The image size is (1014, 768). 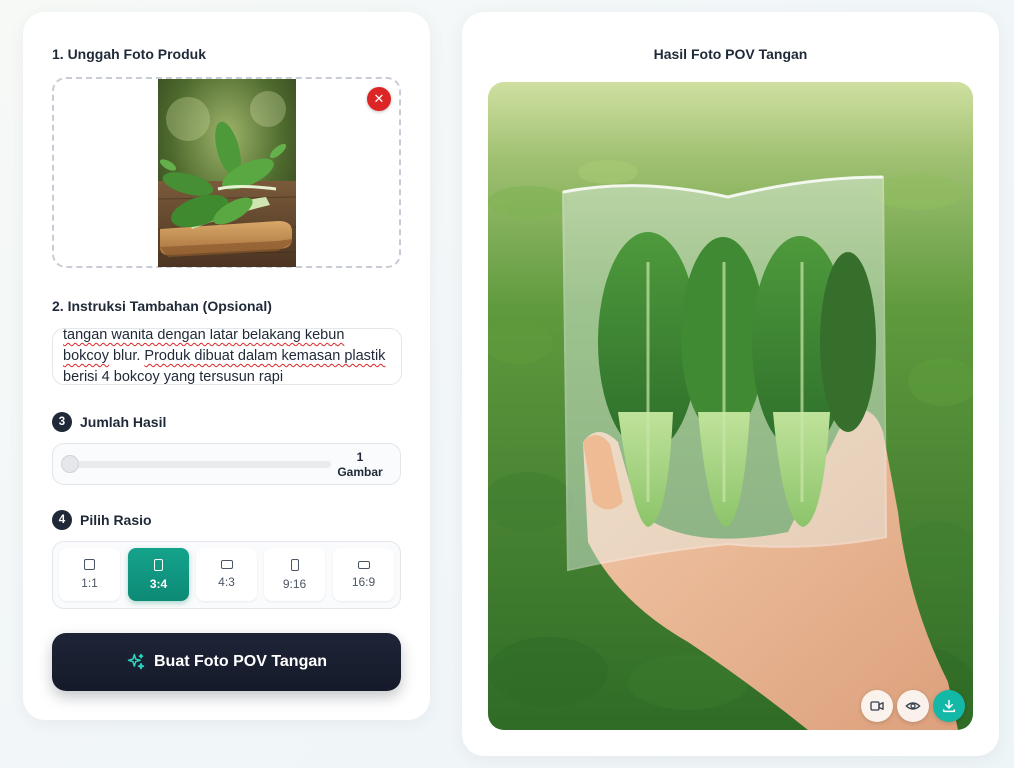 What do you see at coordinates (226, 582) in the screenshot?
I see `ratio-label: 4:3` at bounding box center [226, 582].